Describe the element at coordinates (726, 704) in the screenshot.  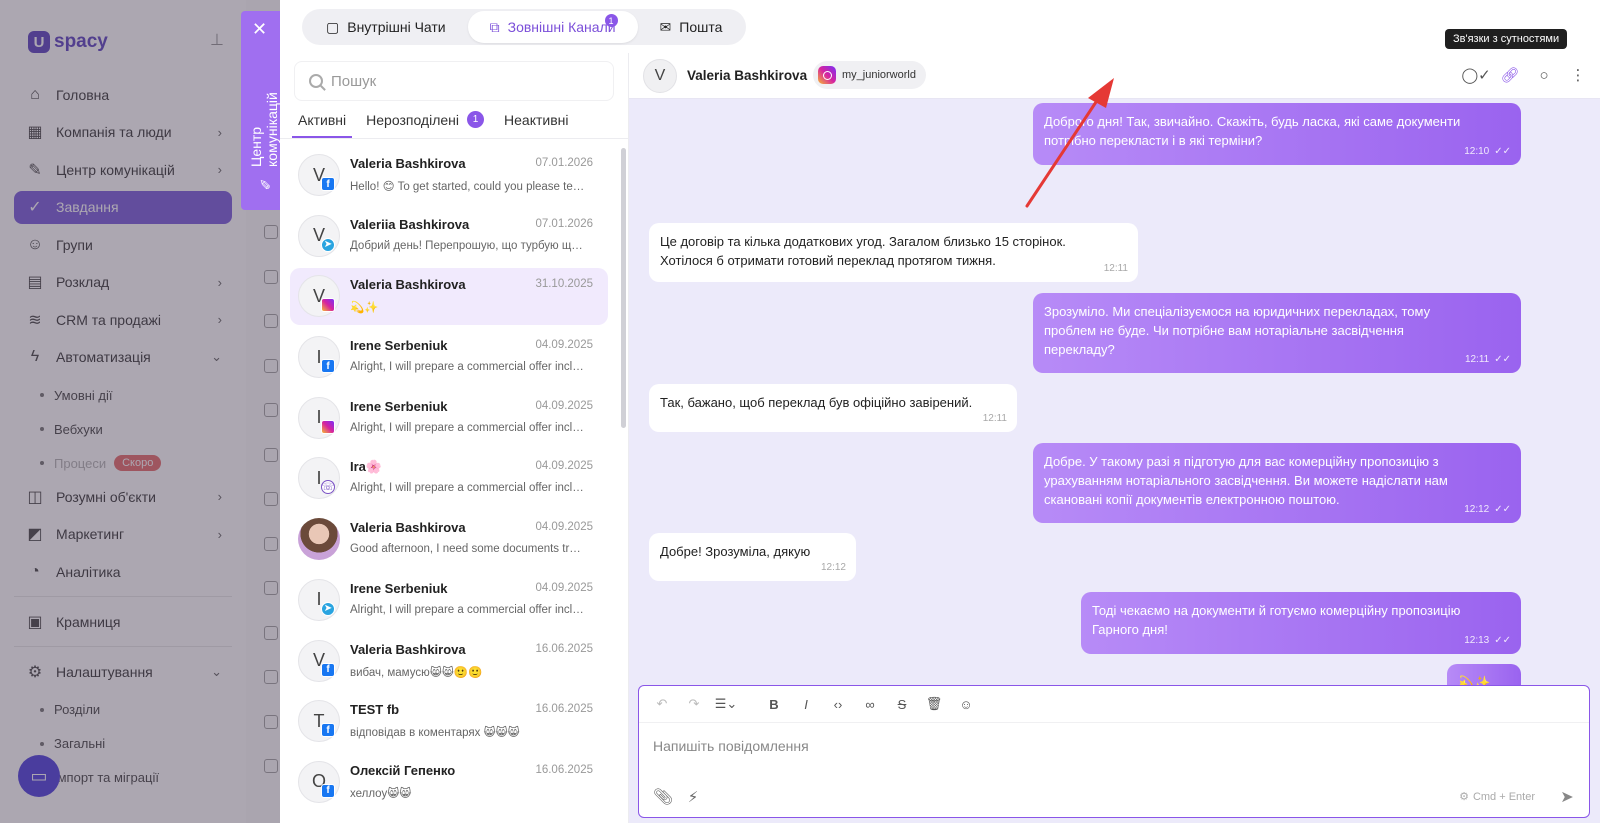
I see `align-icon: ☰⌄` at that location.